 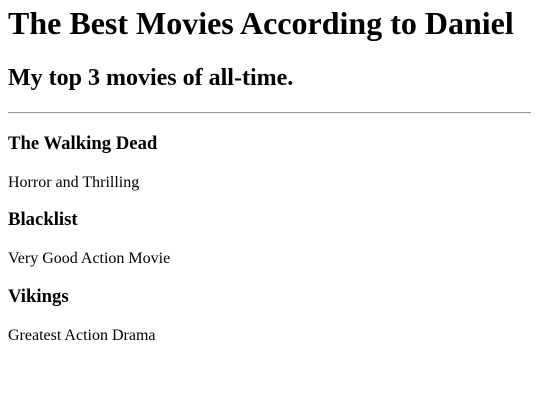 I want to click on movie-description: Horror and Thrilling, so click(x=74, y=182).